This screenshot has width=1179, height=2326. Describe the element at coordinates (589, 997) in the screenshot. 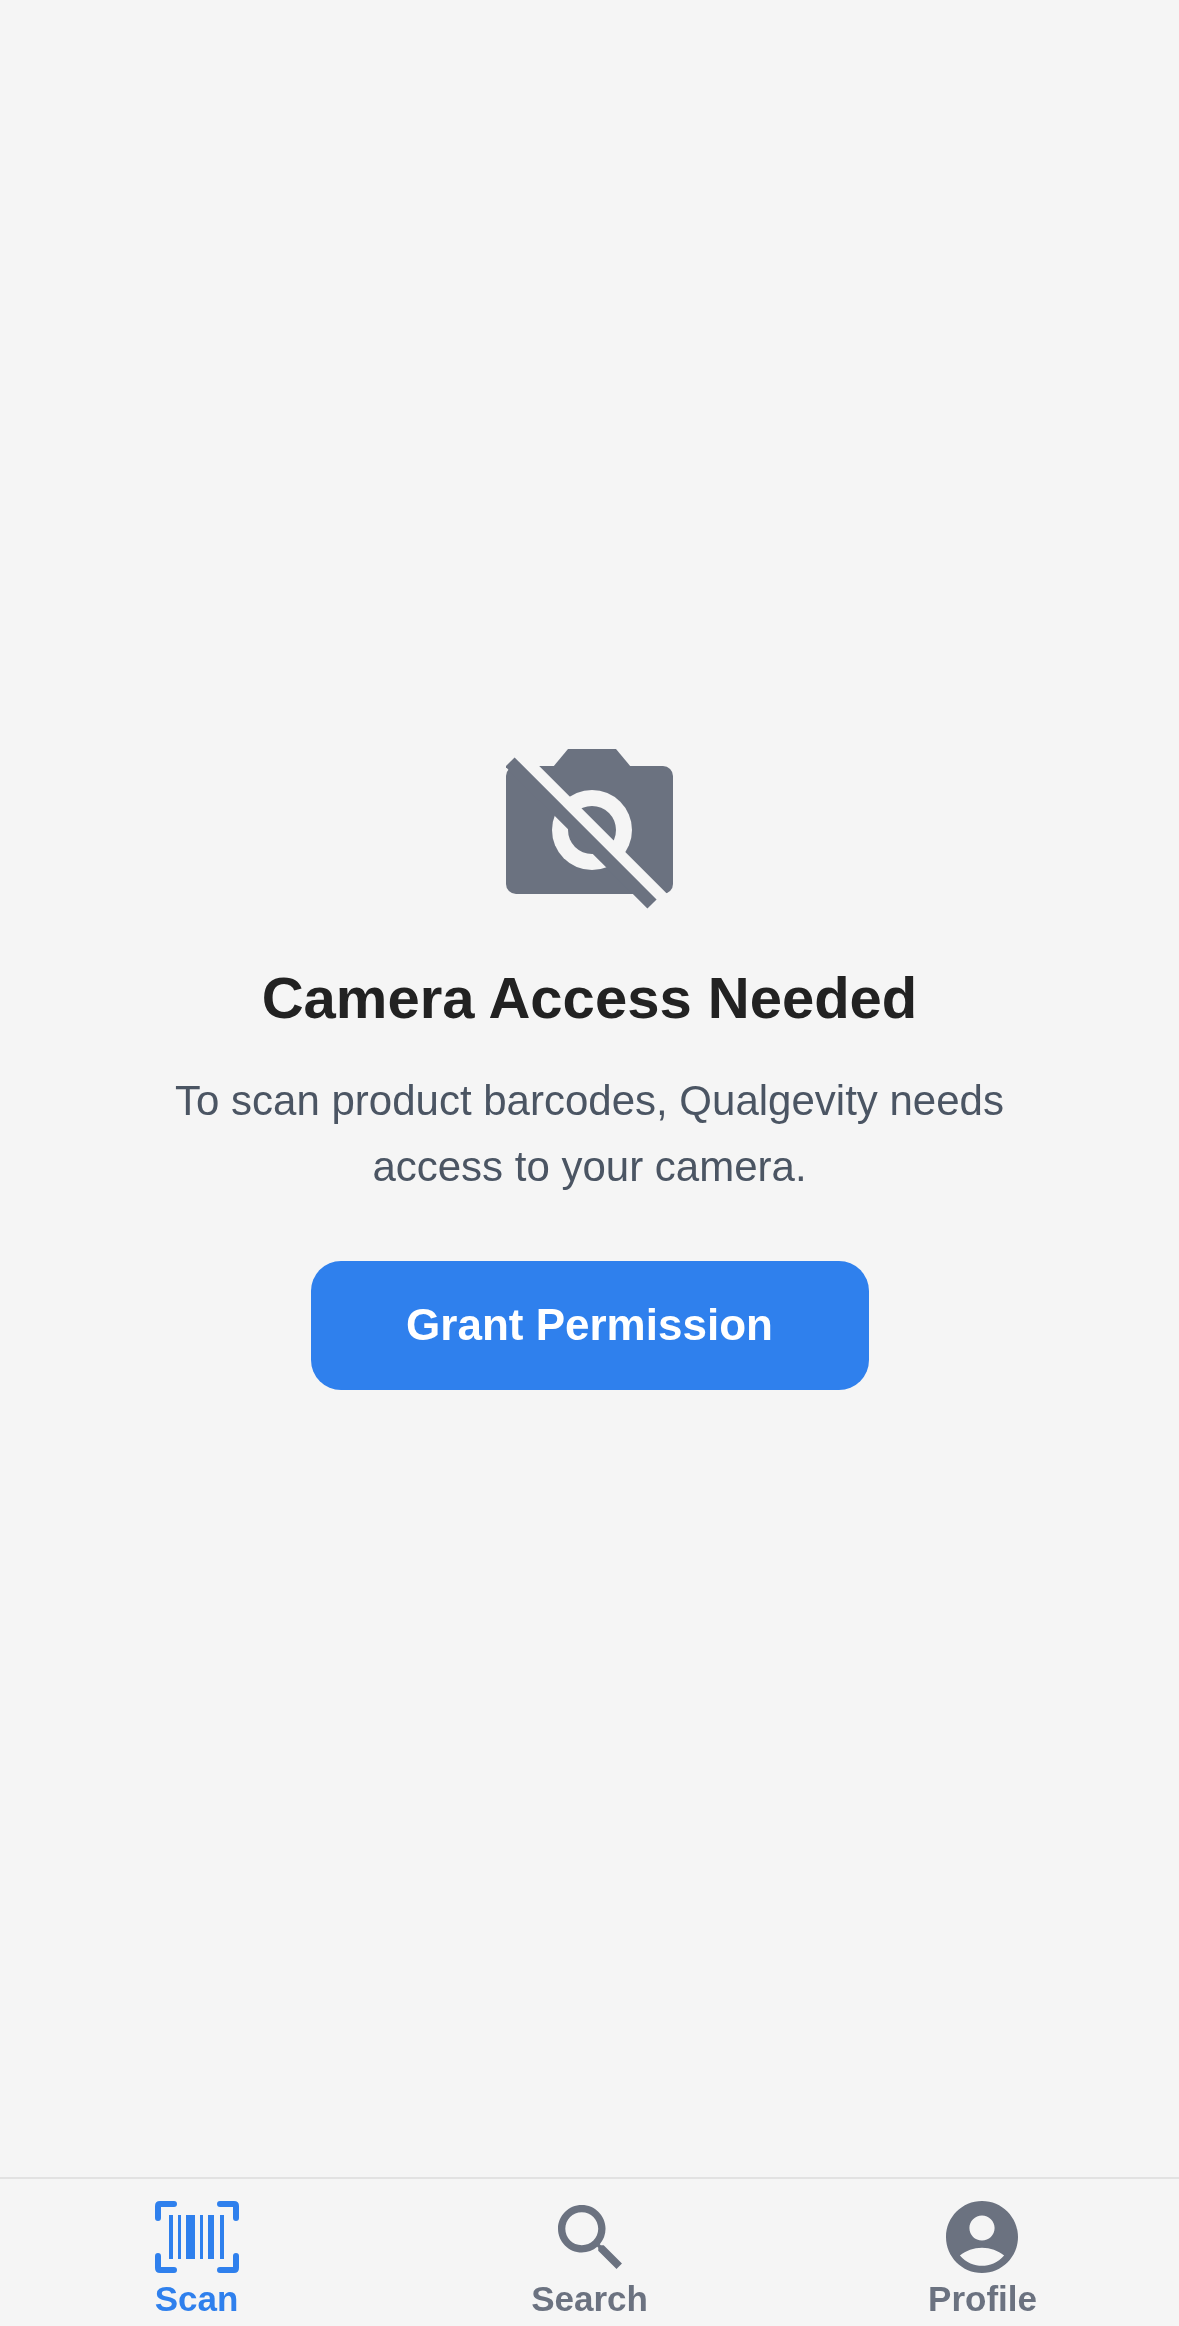

I see `screen-title: Camera Access Needed` at that location.